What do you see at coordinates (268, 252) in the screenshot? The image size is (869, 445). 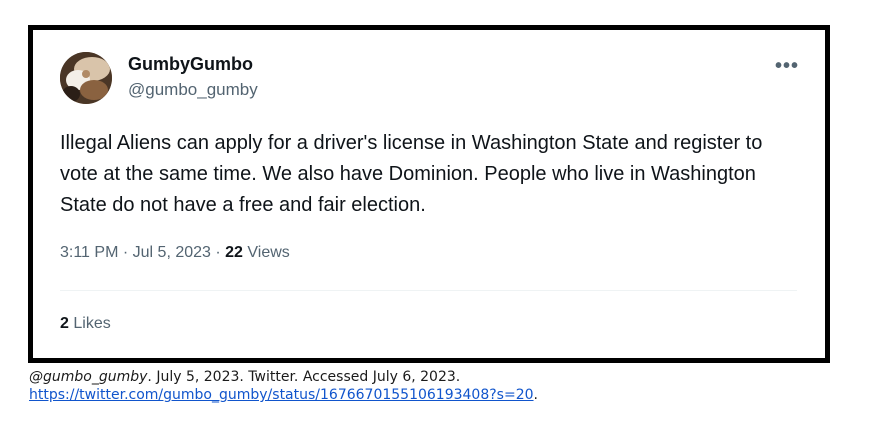 I see `views-label: Views` at bounding box center [268, 252].